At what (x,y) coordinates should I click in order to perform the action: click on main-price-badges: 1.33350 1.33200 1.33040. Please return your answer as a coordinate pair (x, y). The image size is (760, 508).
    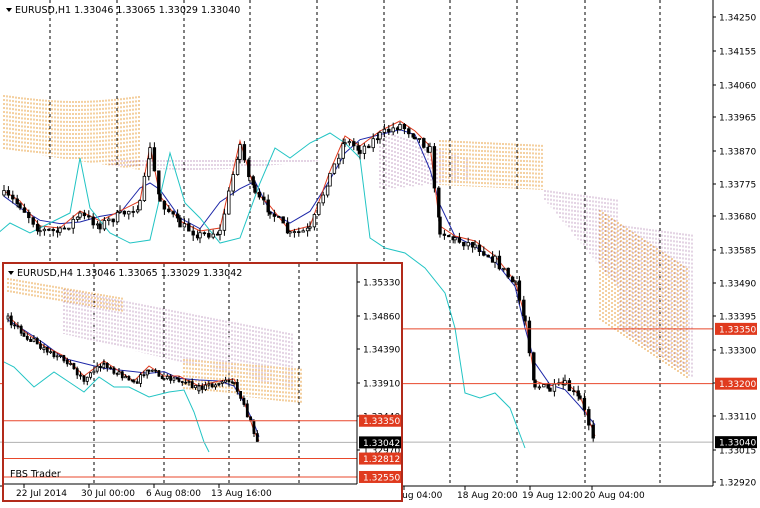
    Looking at the image, I should click on (736, 385).